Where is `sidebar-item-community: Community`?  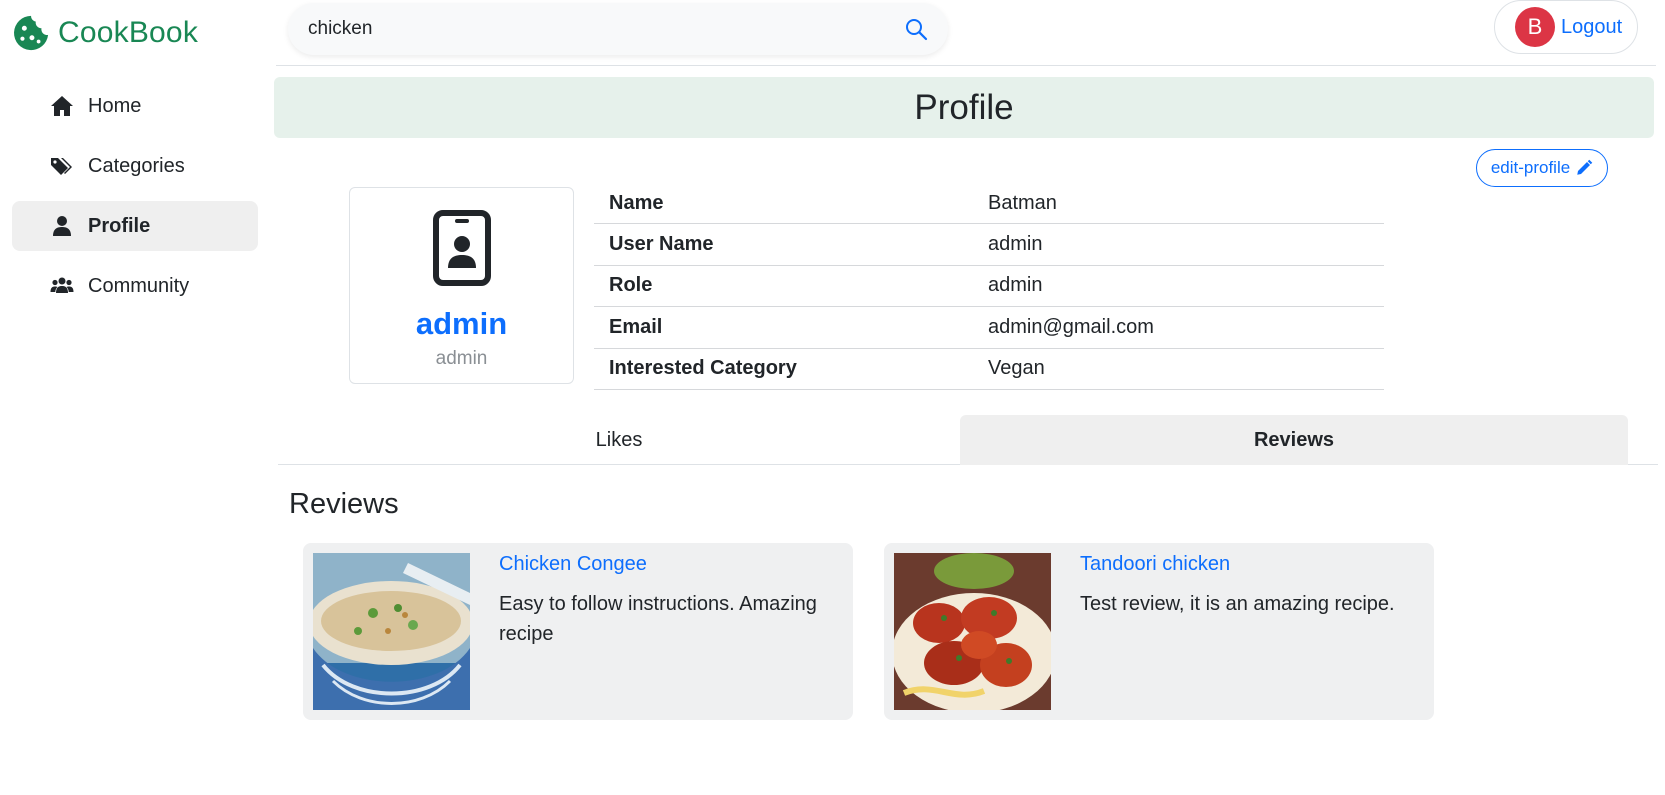 sidebar-item-community: Community is located at coordinates (135, 286).